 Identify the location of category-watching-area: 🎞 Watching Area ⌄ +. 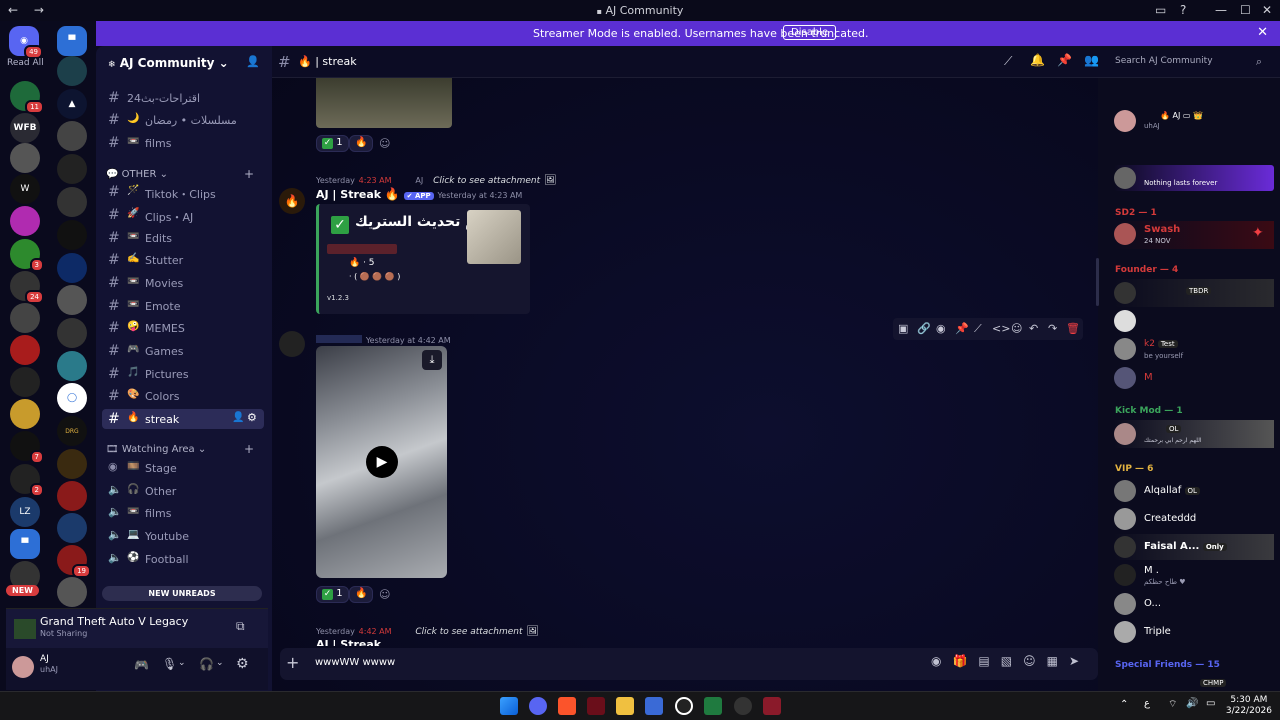
(180, 449).